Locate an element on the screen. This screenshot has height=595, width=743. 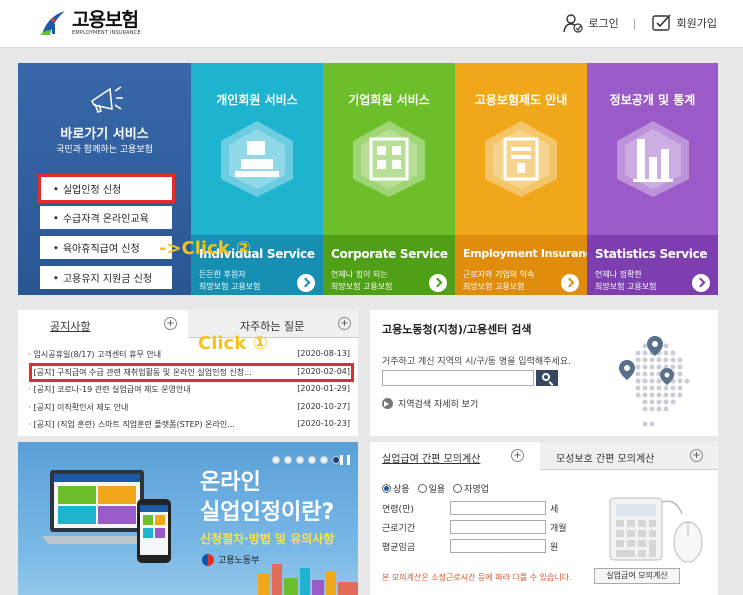
notice-date: [2020-01-29] is located at coordinates (323, 389).